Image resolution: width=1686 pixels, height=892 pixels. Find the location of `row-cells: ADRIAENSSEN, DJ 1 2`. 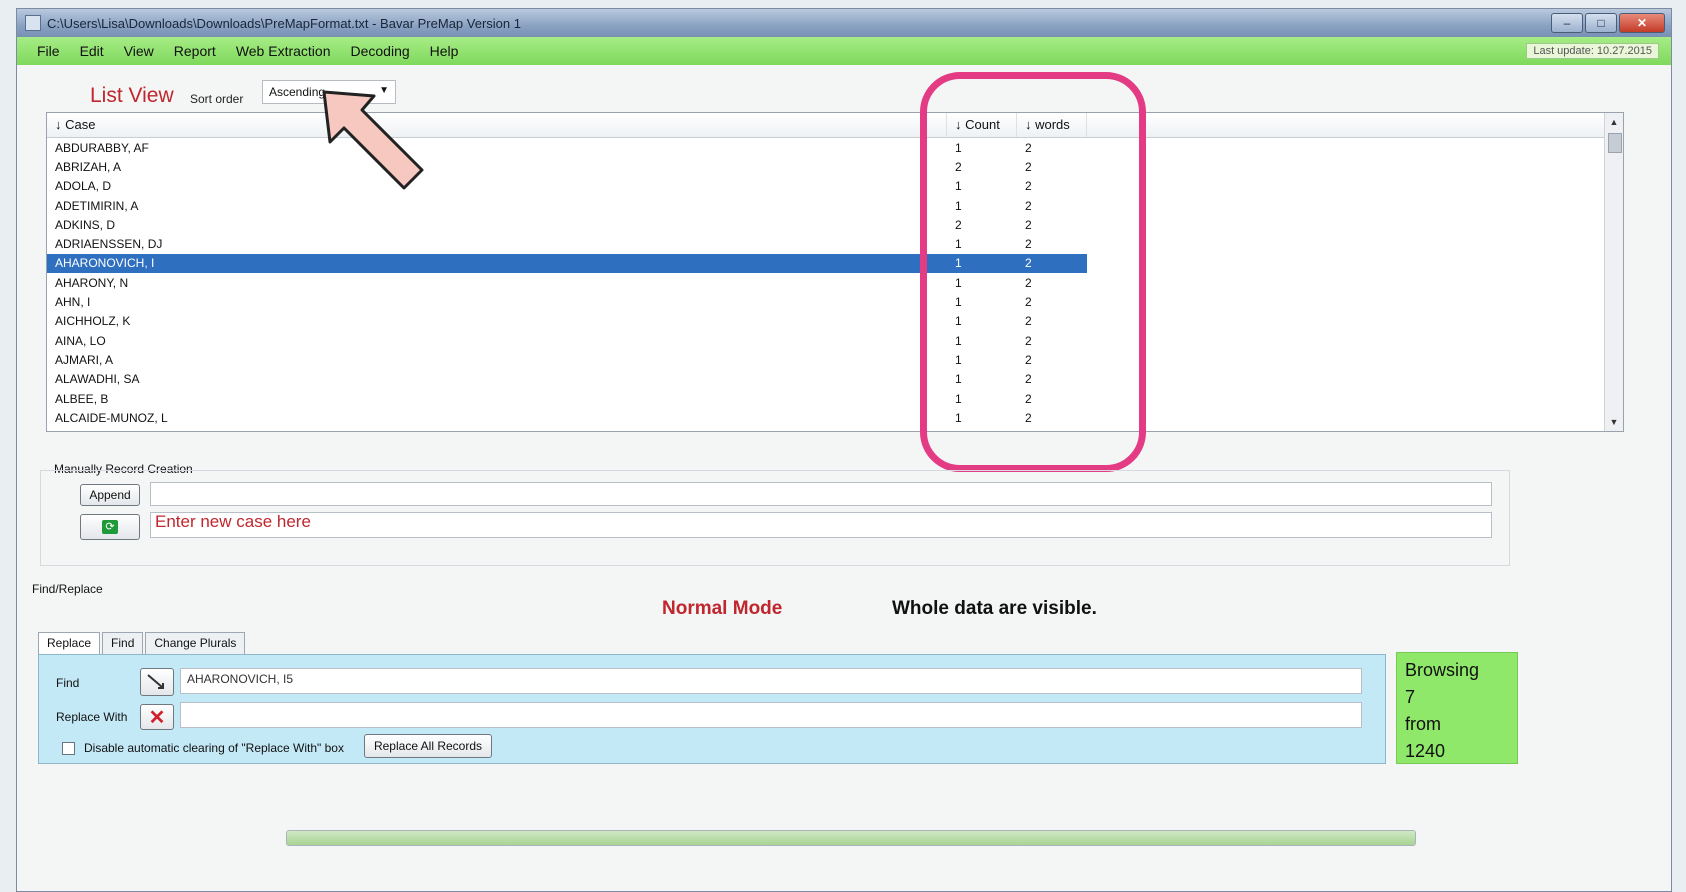

row-cells: ADRIAENSSEN, DJ 1 2 is located at coordinates (567, 244).